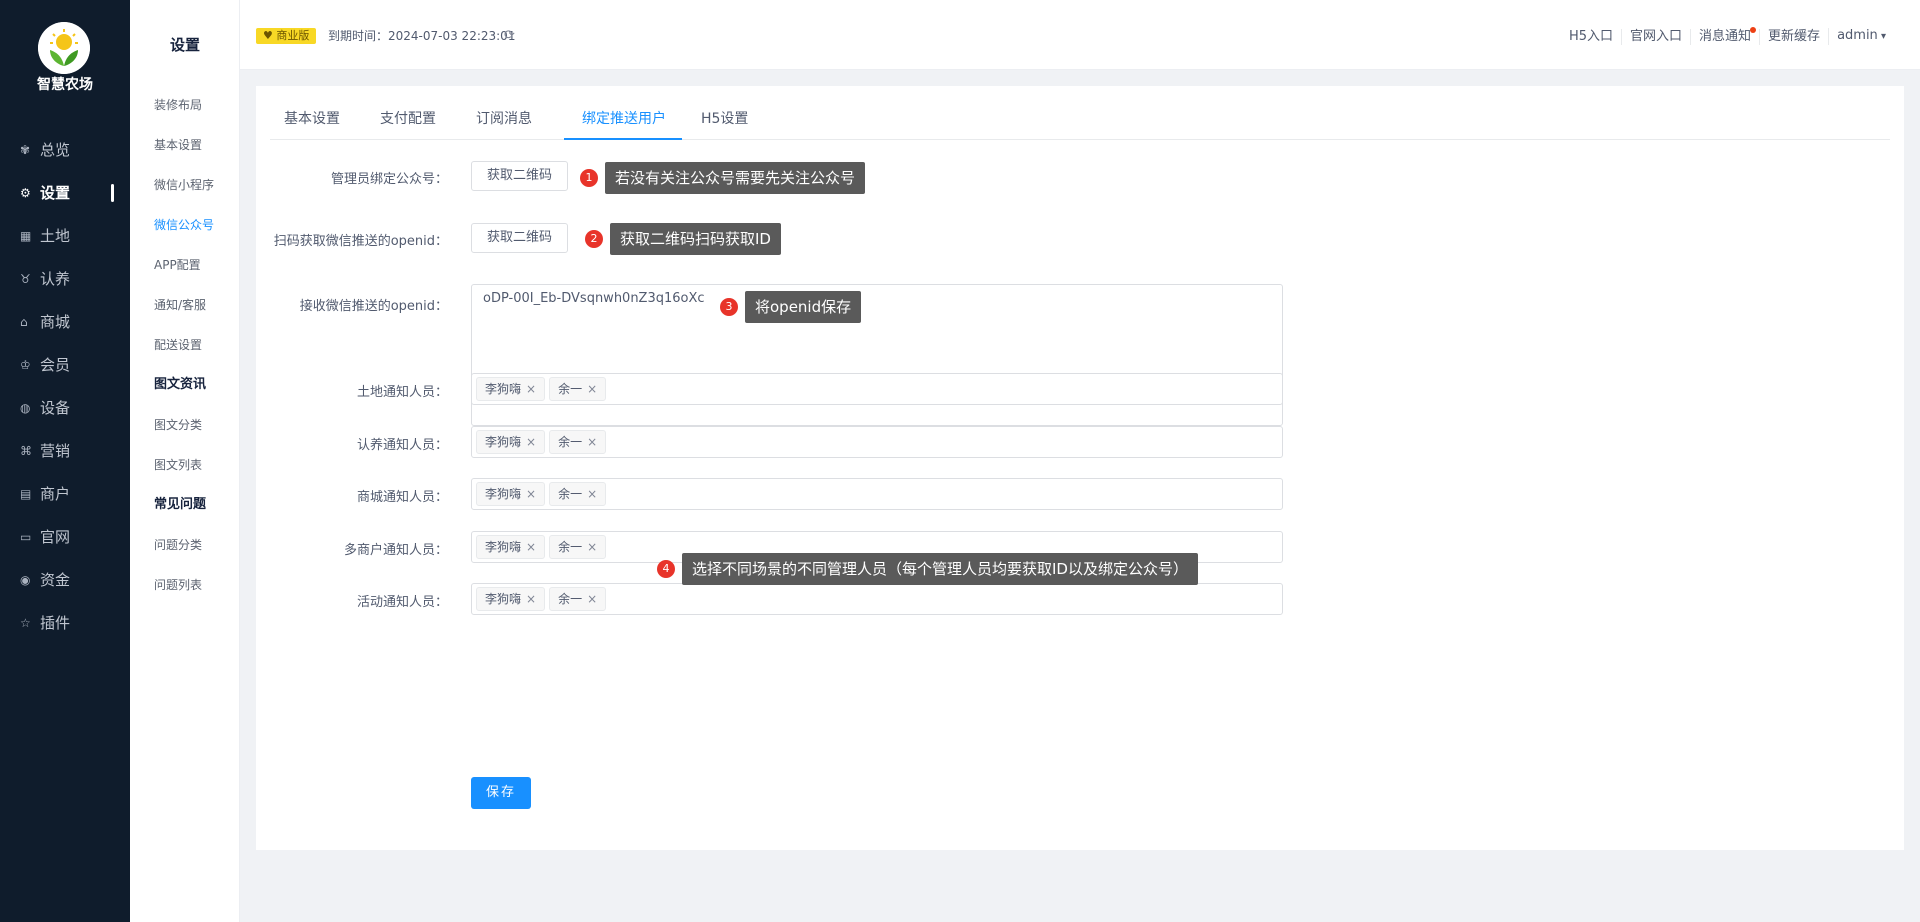 This screenshot has width=1920, height=922. I want to click on main-nav: ✾ 总览 ⚙ 设置 ▦ 土地 ♉ 认养 ⌂ 商城 ♔ 会员 ◍ 设备 ⌘ 营销 ▤ 商户 ▭ 官网 ◉ 资金 ☆ 插件, so click(65, 386).